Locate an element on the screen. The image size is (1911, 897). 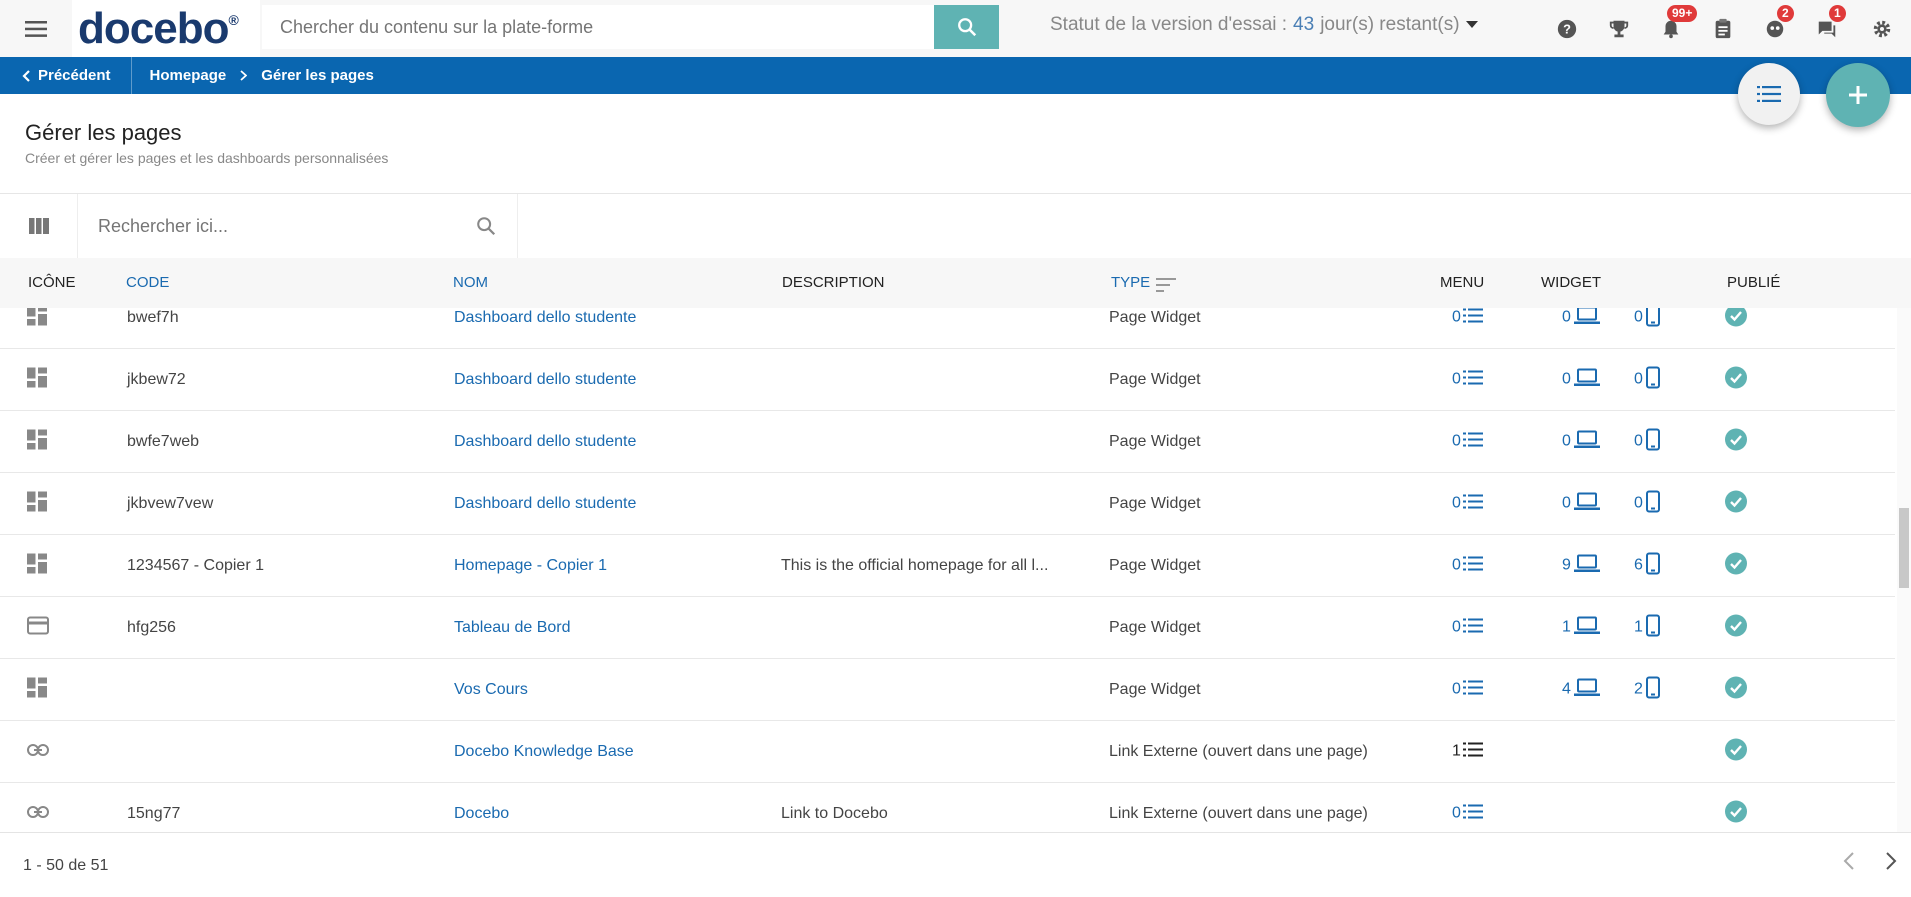
row-desktop-widgets: 4 is located at coordinates (1581, 689).